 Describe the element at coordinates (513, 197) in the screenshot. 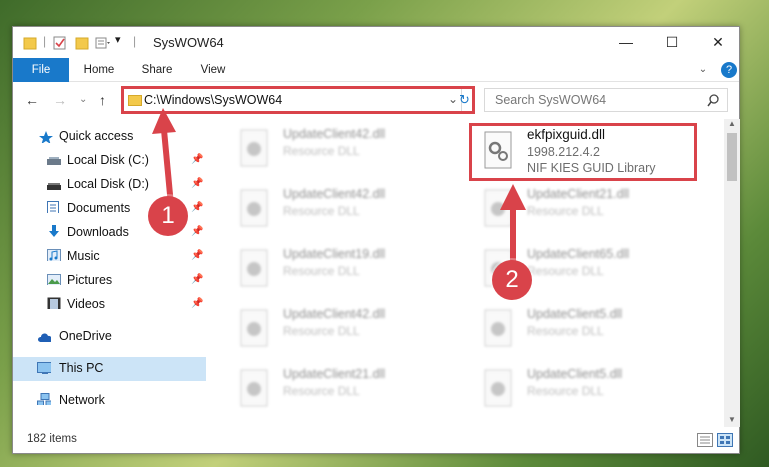

I see `arrow-2-head` at that location.